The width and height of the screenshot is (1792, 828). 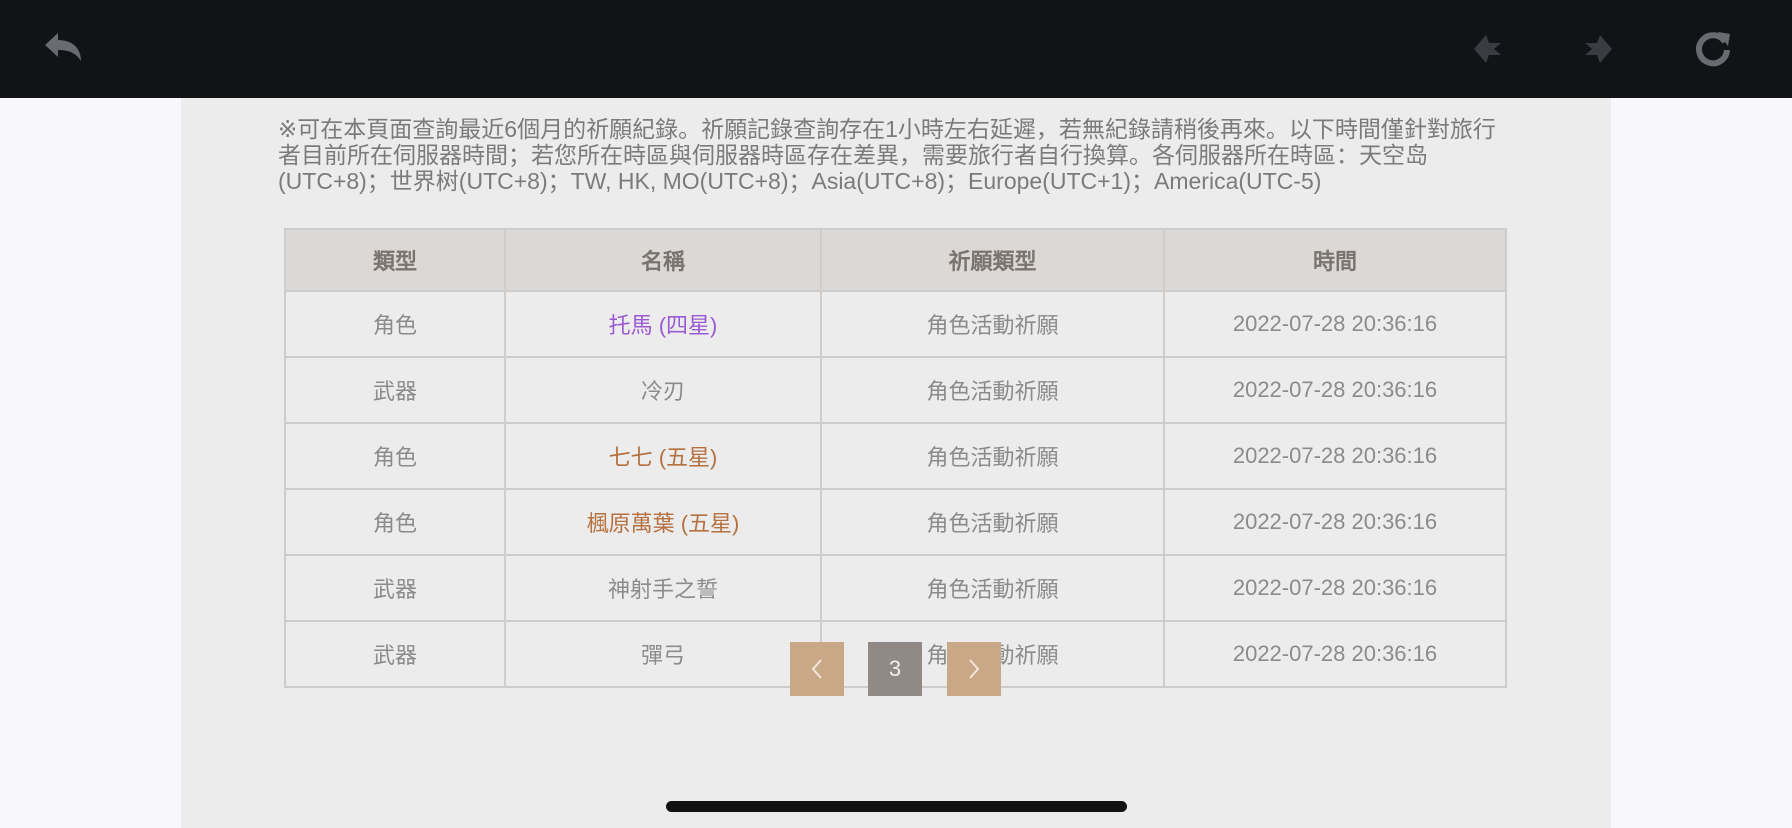 I want to click on refresh-button, so click(x=1713, y=49).